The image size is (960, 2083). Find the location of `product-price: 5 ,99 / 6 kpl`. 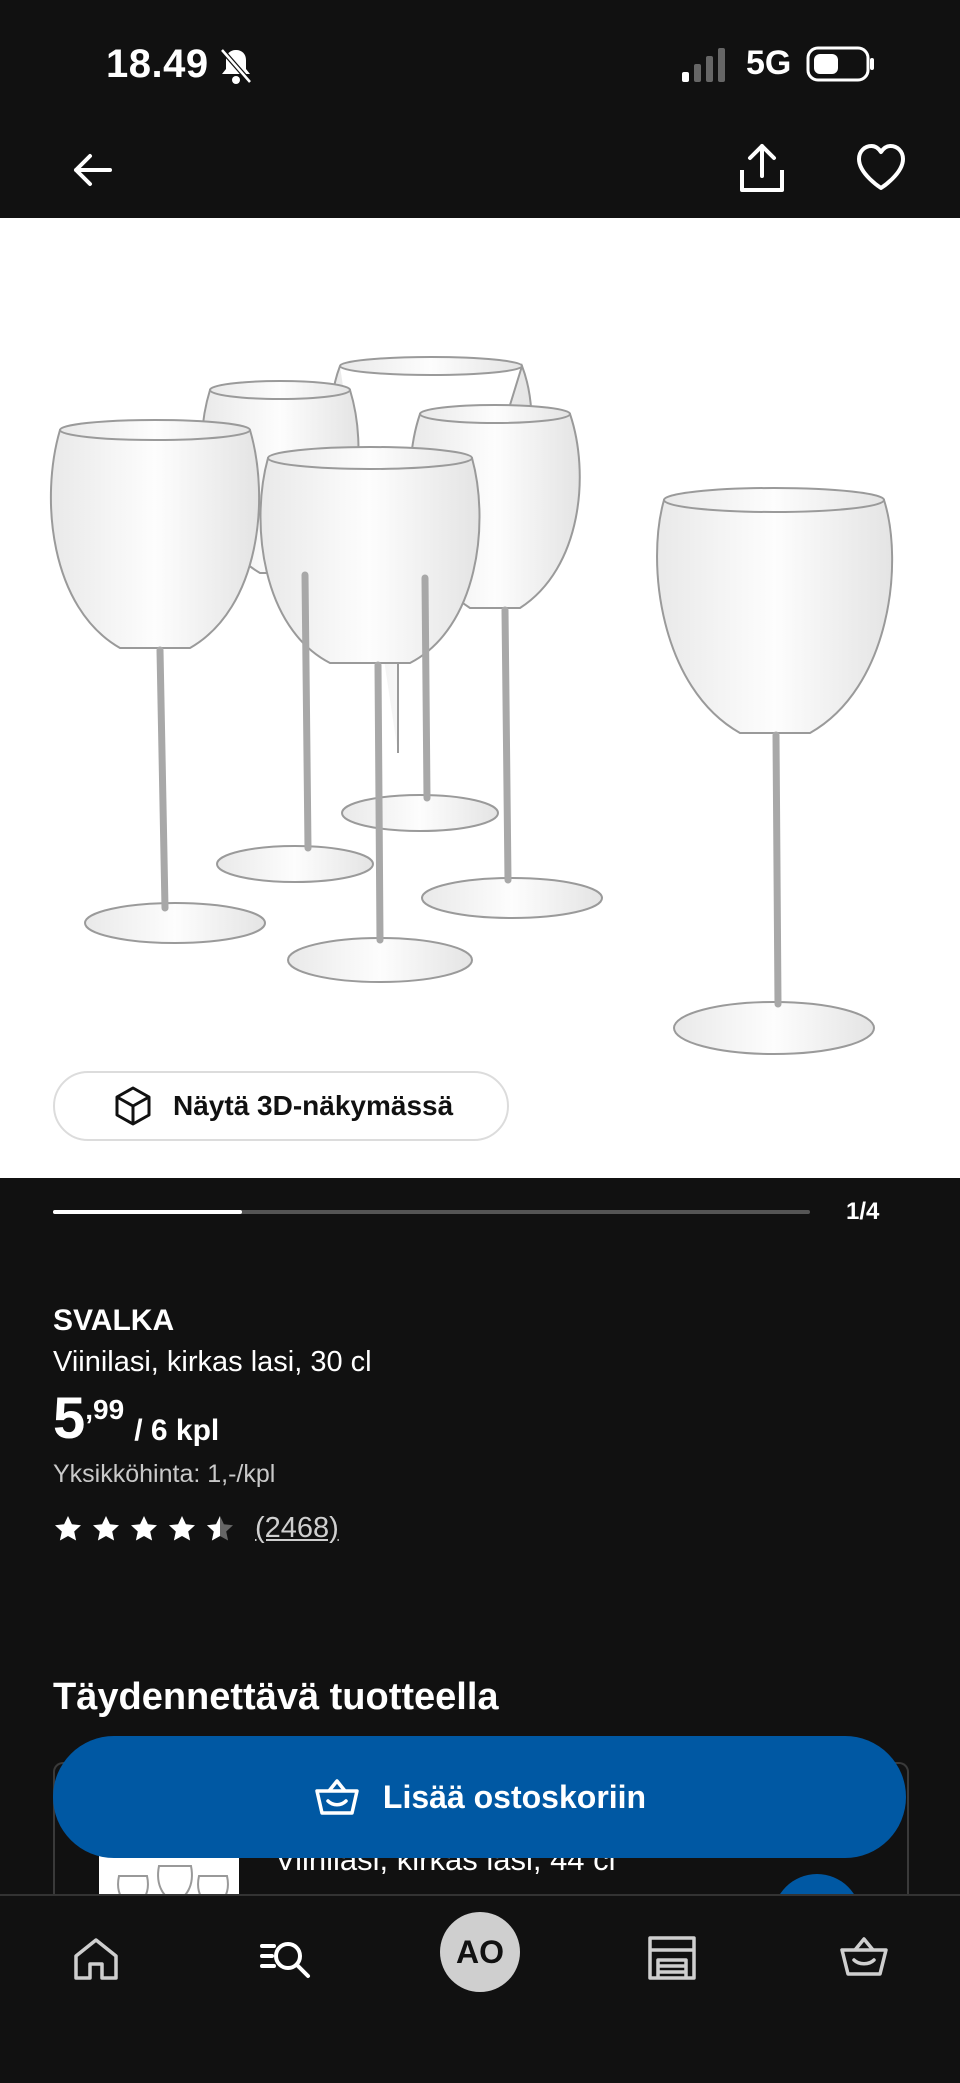

product-price: 5 ,99 / 6 kpl is located at coordinates (136, 1419).